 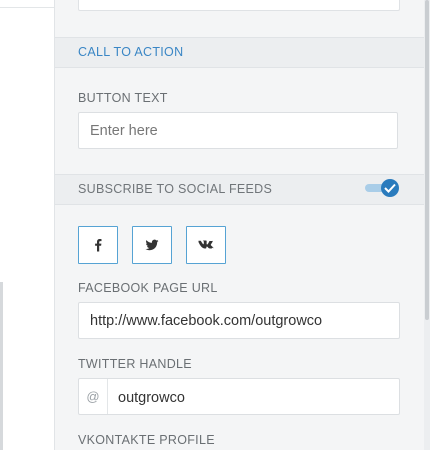 What do you see at coordinates (239, 320) in the screenshot?
I see `facebook-url-input` at bounding box center [239, 320].